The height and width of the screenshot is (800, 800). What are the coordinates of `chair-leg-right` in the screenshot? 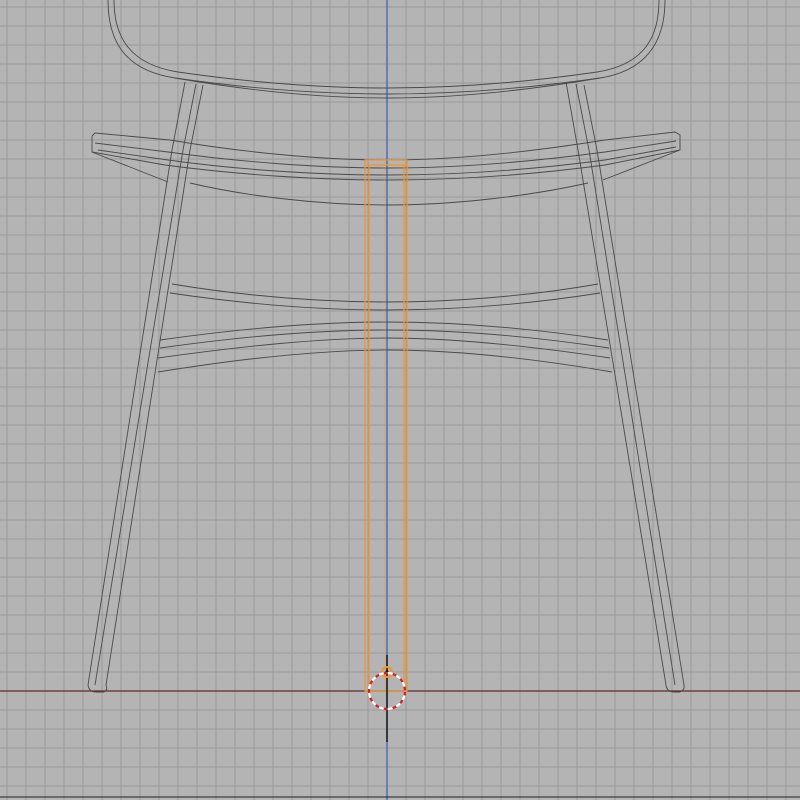 It's located at (631, 421).